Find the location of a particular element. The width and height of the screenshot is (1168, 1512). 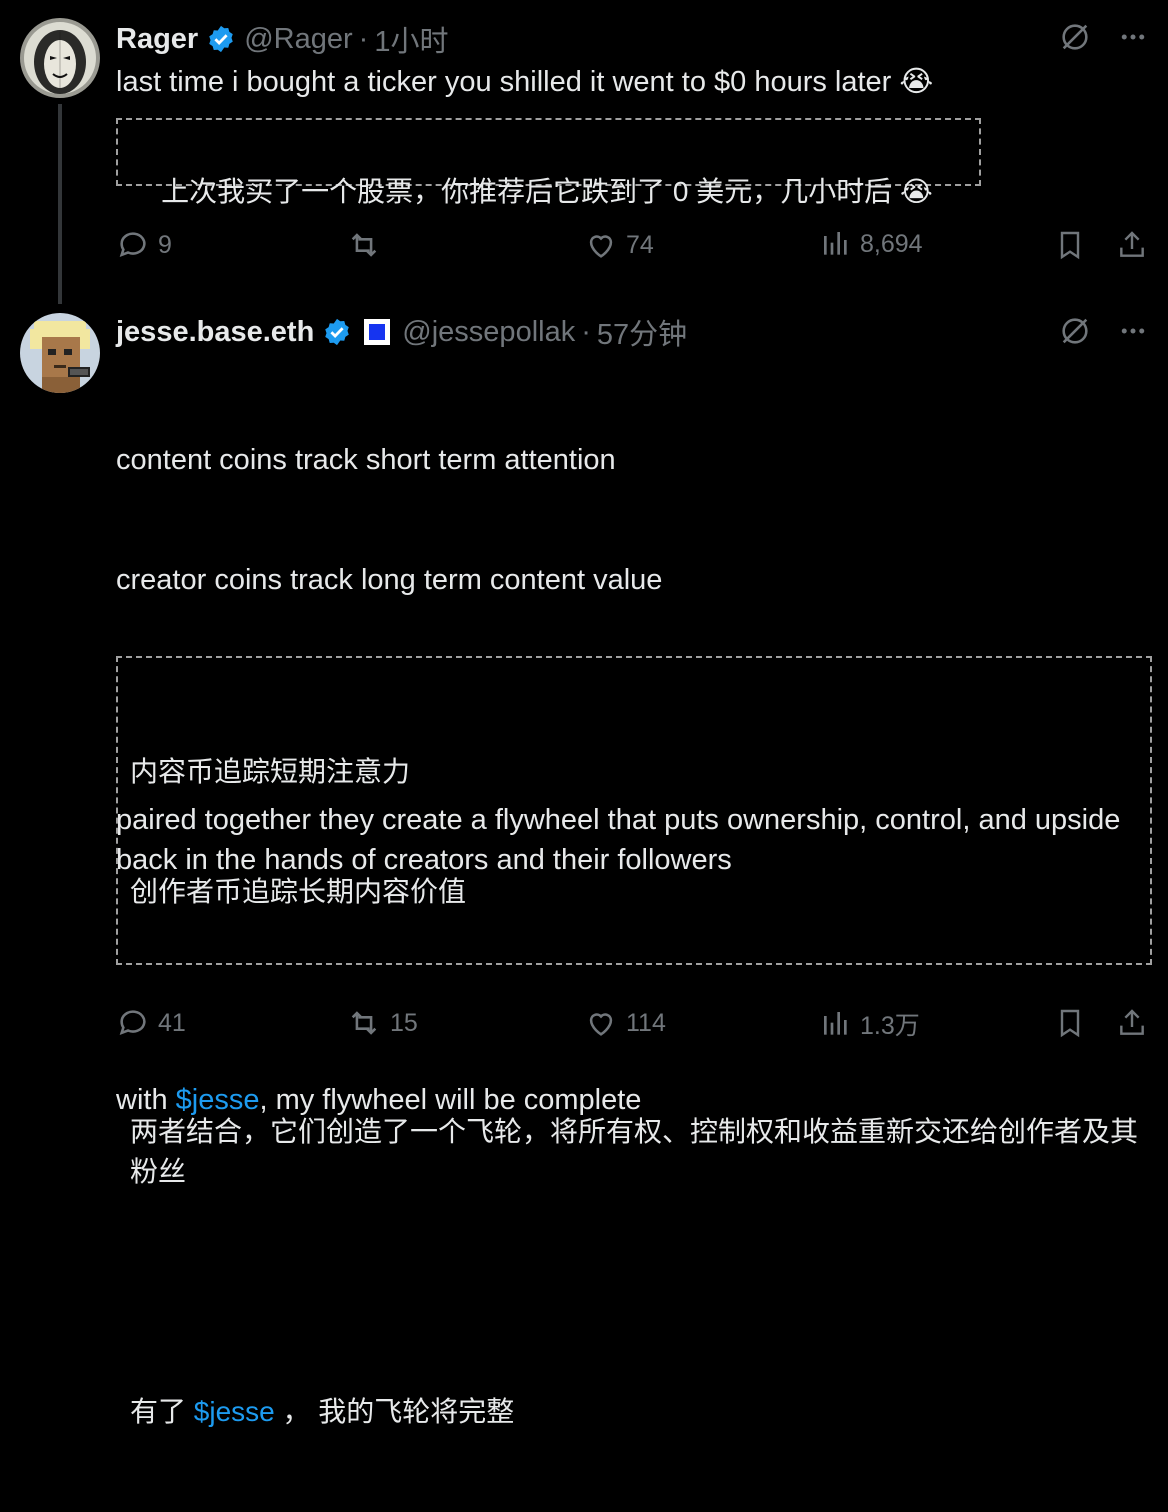

text-fragment: 有了 is located at coordinates (162, 1411).